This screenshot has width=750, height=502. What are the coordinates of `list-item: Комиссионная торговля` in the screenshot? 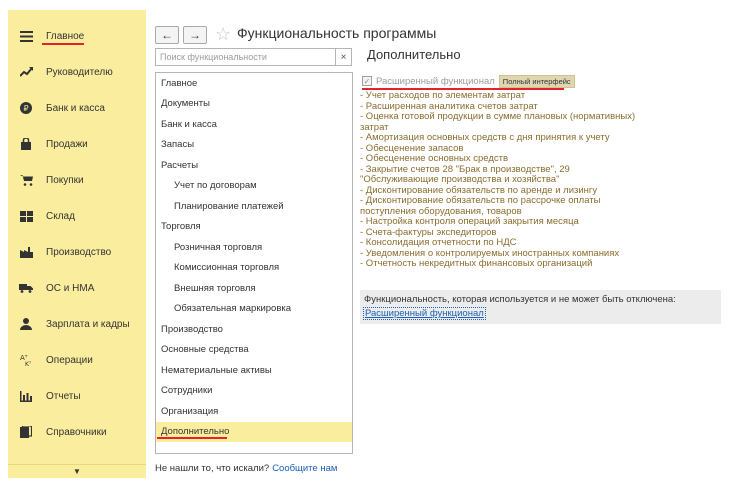 It's located at (254, 268).